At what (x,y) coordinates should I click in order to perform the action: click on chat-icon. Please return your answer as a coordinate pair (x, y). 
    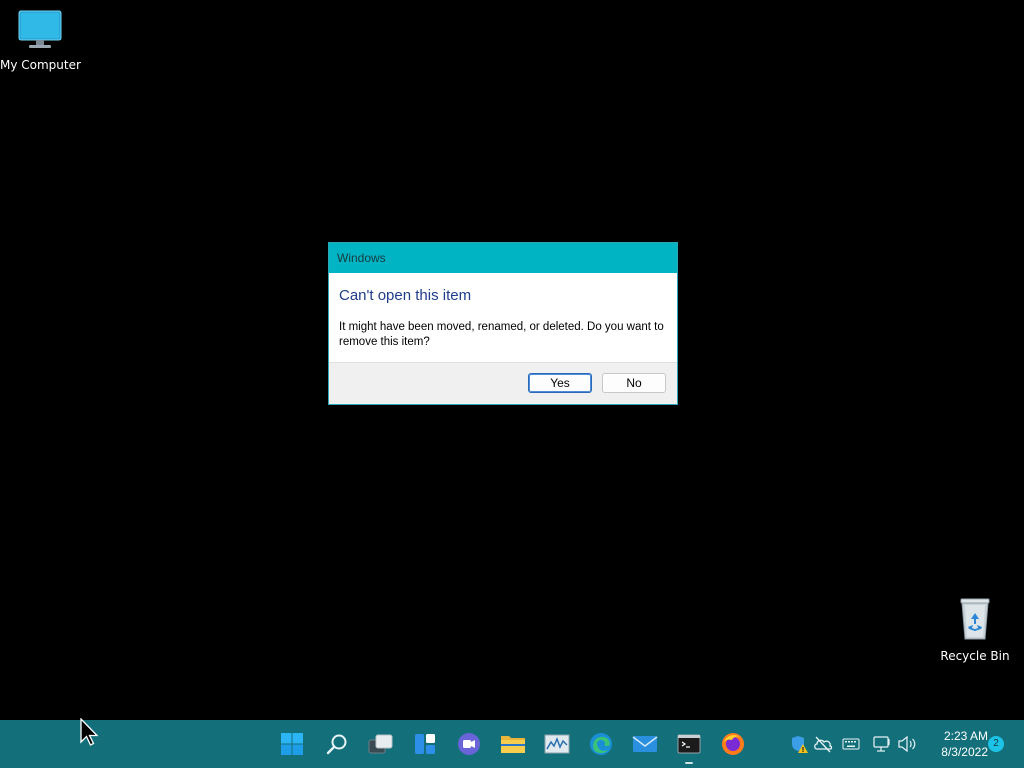
    Looking at the image, I should click on (469, 744).